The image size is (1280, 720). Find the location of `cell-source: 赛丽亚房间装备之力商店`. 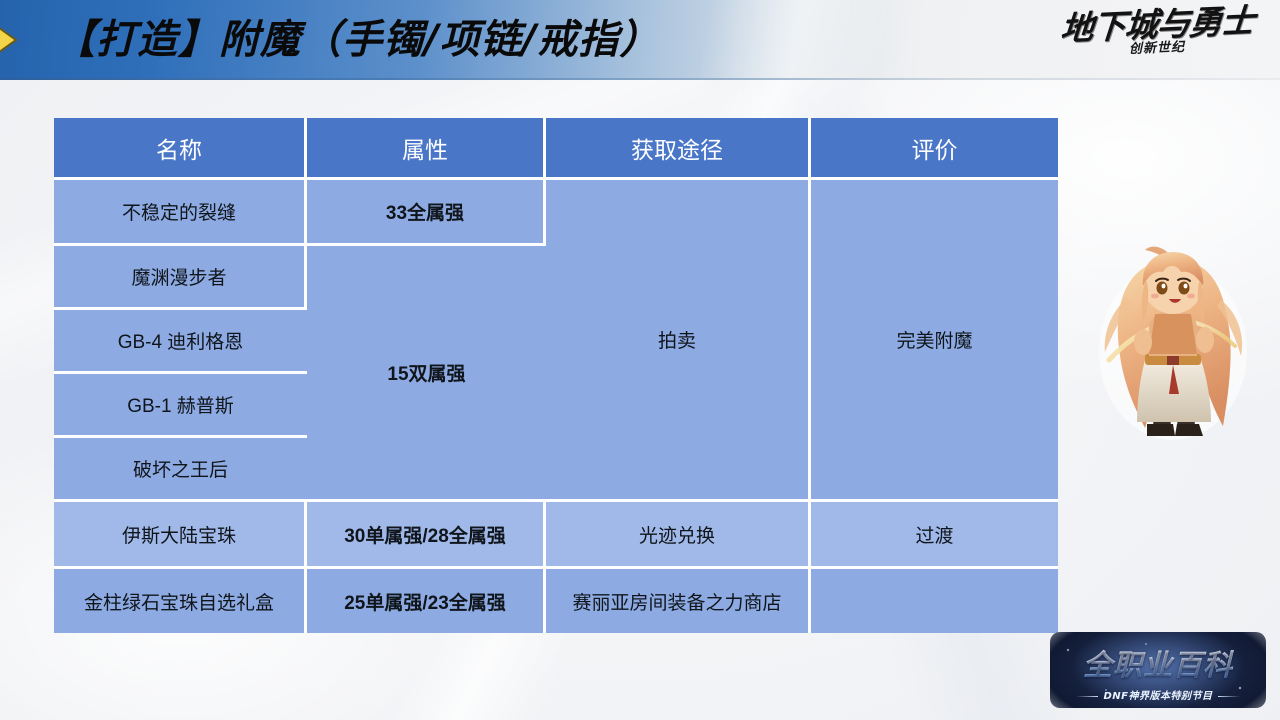

cell-source: 赛丽亚房间装备之力商店 is located at coordinates (678, 601).